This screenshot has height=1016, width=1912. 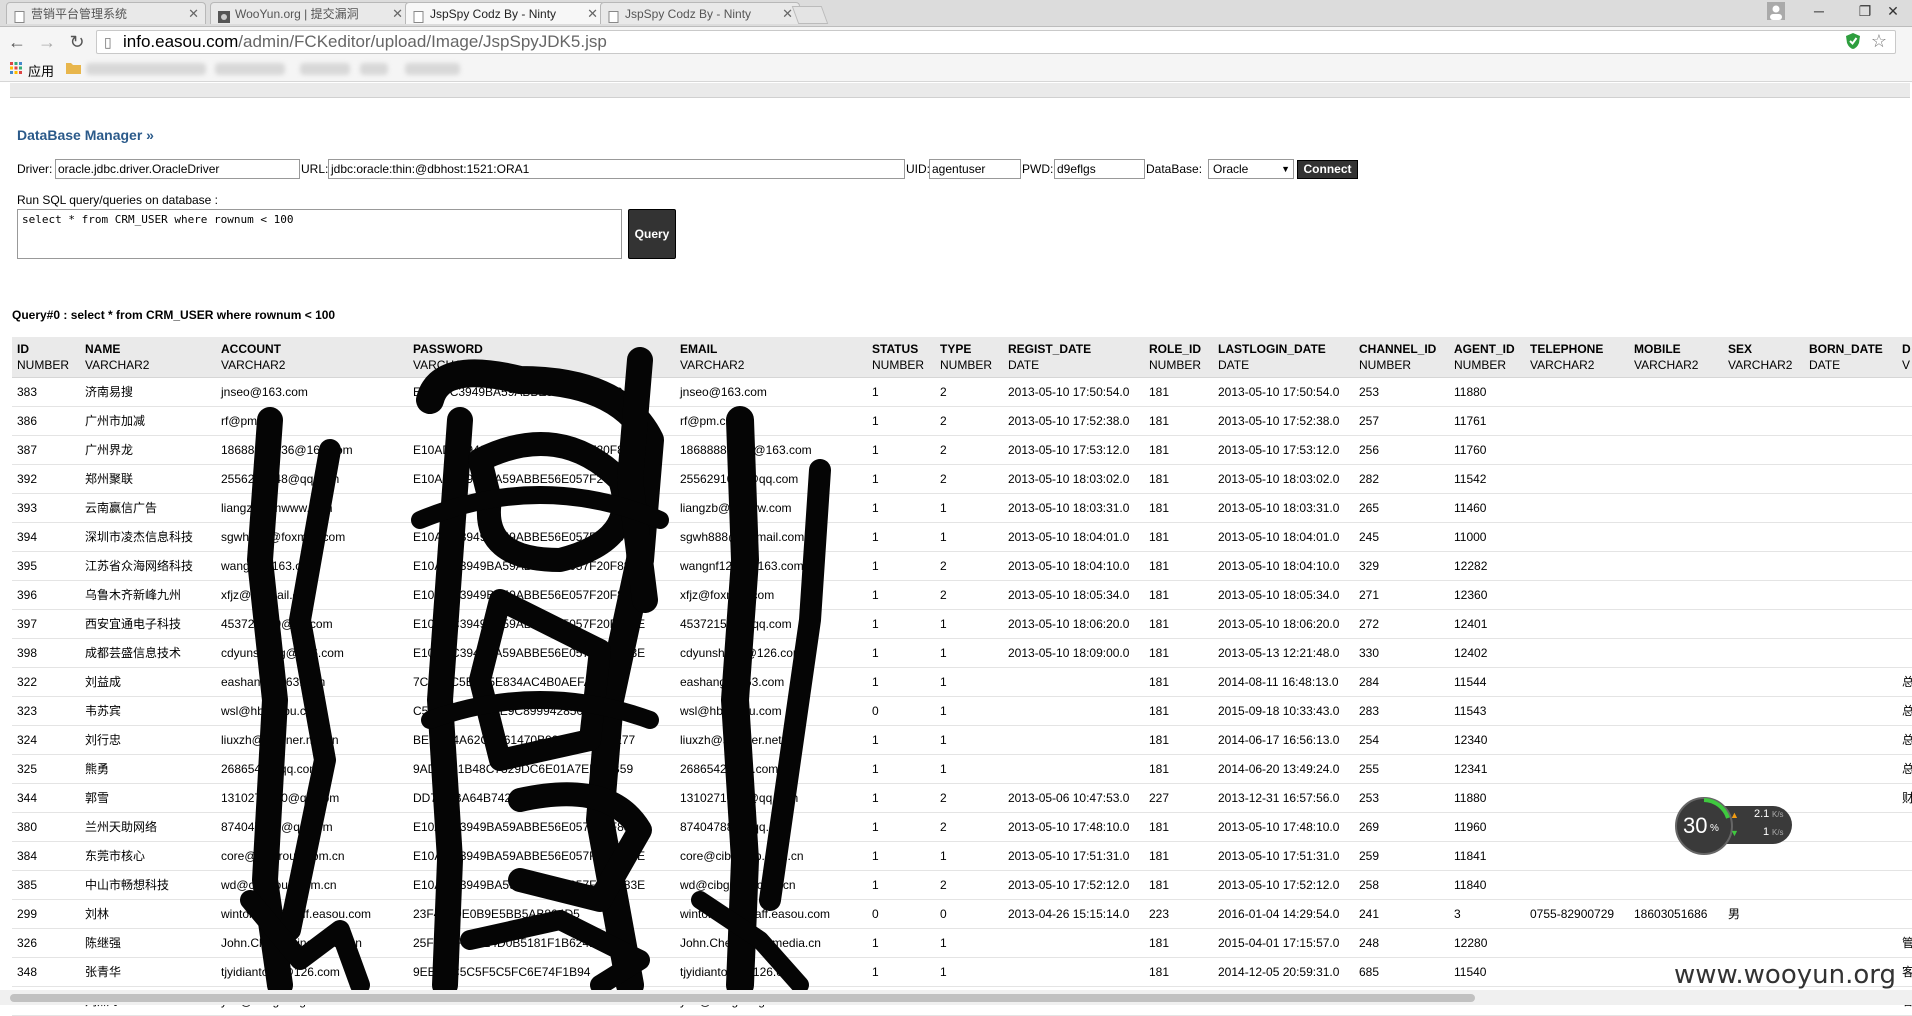 What do you see at coordinates (46, 566) in the screenshot?
I see `table-cell: 395` at bounding box center [46, 566].